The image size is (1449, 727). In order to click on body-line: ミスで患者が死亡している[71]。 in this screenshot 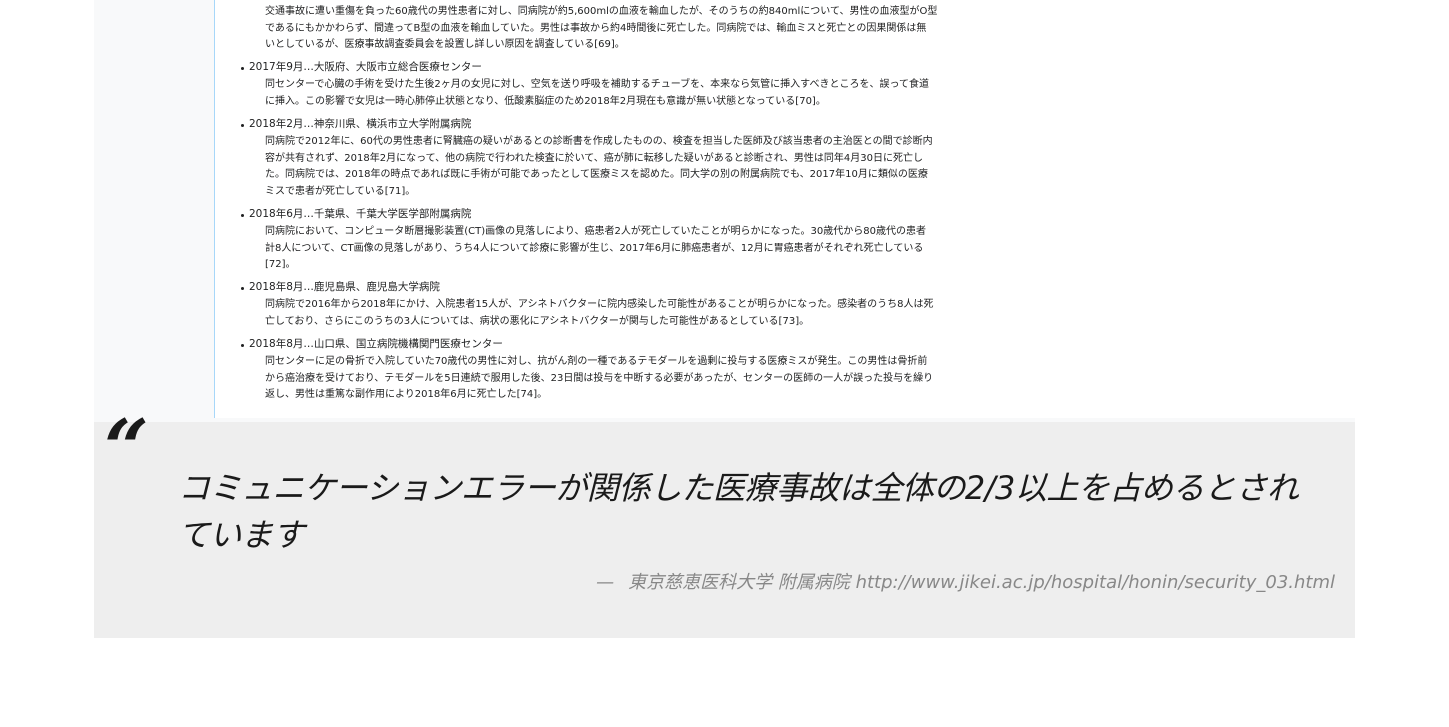, I will do `click(340, 191)`.